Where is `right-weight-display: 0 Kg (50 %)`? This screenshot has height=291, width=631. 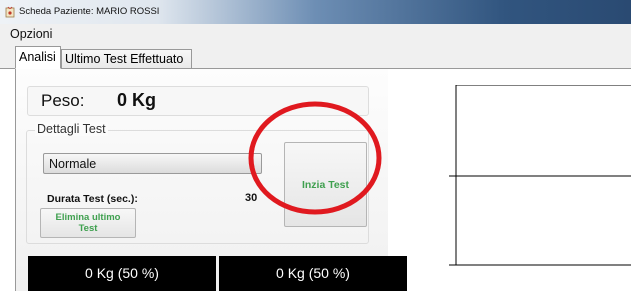 right-weight-display: 0 Kg (50 %) is located at coordinates (313, 273).